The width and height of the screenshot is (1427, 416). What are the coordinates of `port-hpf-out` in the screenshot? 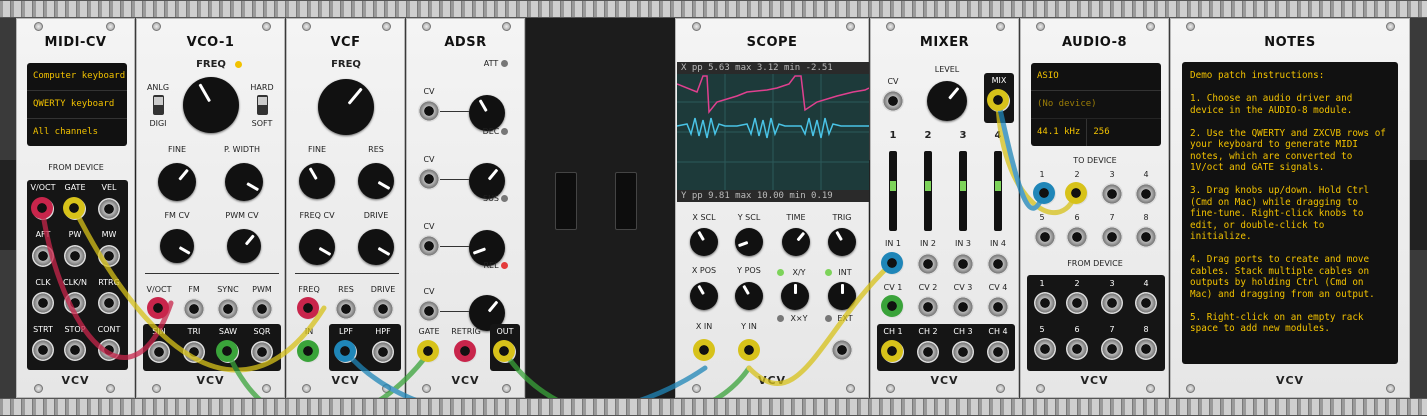 It's located at (383, 352).